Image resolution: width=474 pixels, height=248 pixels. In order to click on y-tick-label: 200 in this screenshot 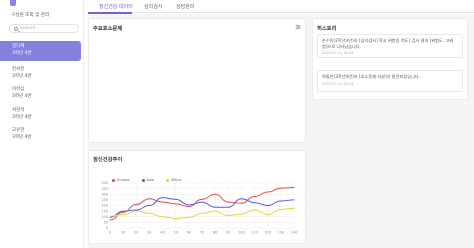, I will do `click(105, 206)`.